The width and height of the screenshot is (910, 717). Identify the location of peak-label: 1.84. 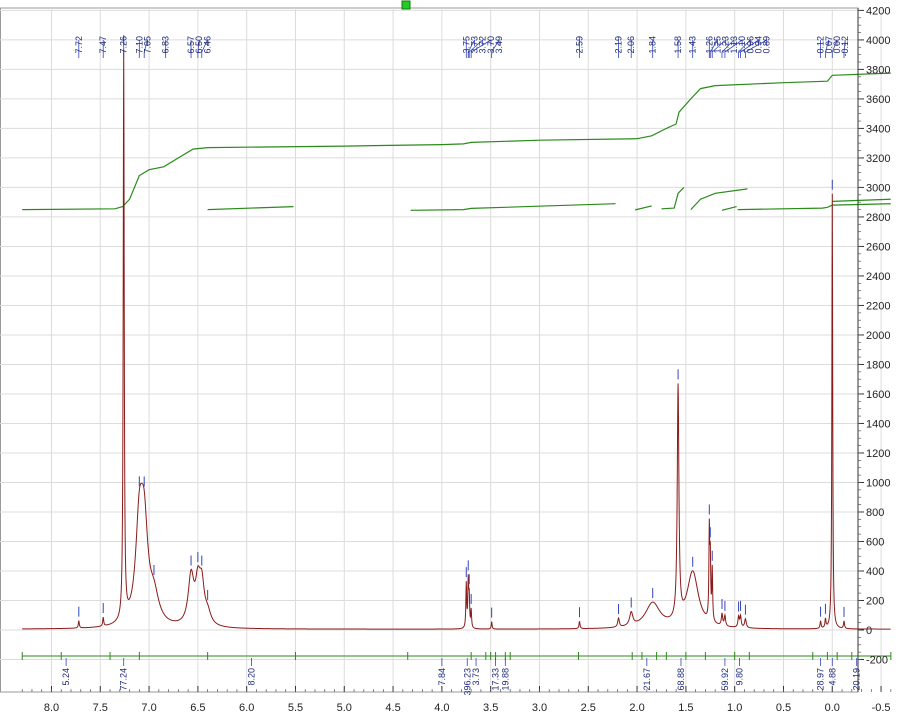
(653, 45).